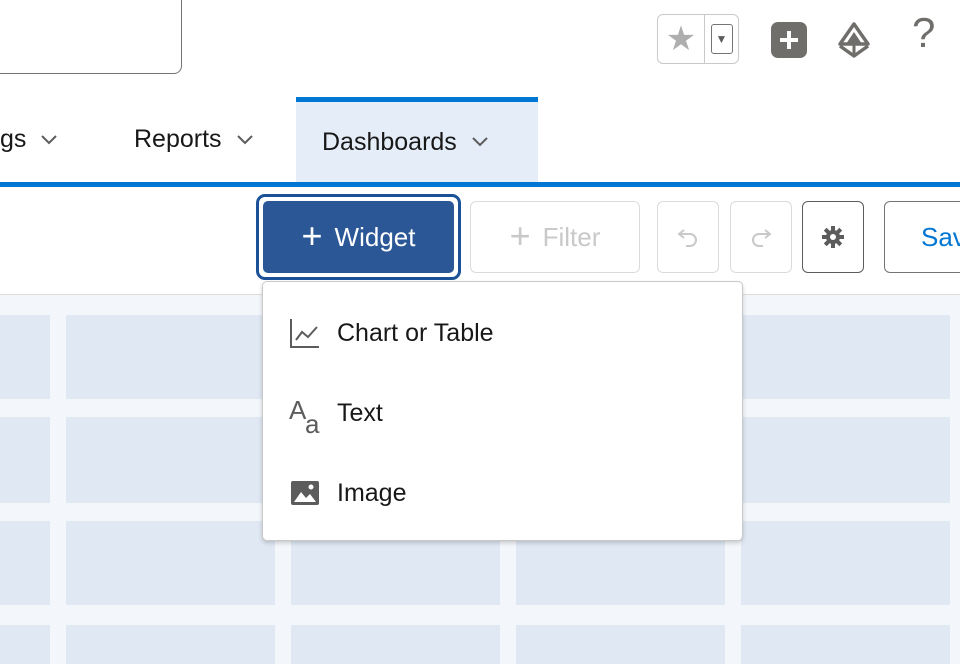 The height and width of the screenshot is (664, 960). Describe the element at coordinates (502, 493) in the screenshot. I see `menu-item-image: Image` at that location.